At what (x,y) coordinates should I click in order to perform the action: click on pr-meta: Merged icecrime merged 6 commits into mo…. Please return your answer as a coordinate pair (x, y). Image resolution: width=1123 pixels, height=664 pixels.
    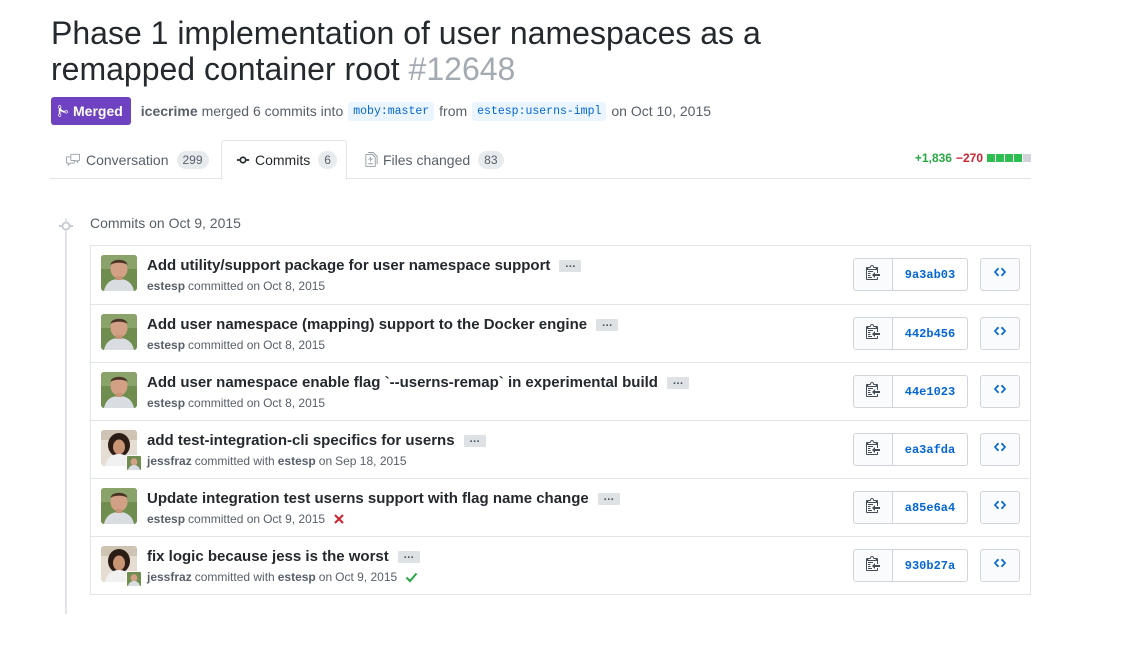
    Looking at the image, I should click on (383, 111).